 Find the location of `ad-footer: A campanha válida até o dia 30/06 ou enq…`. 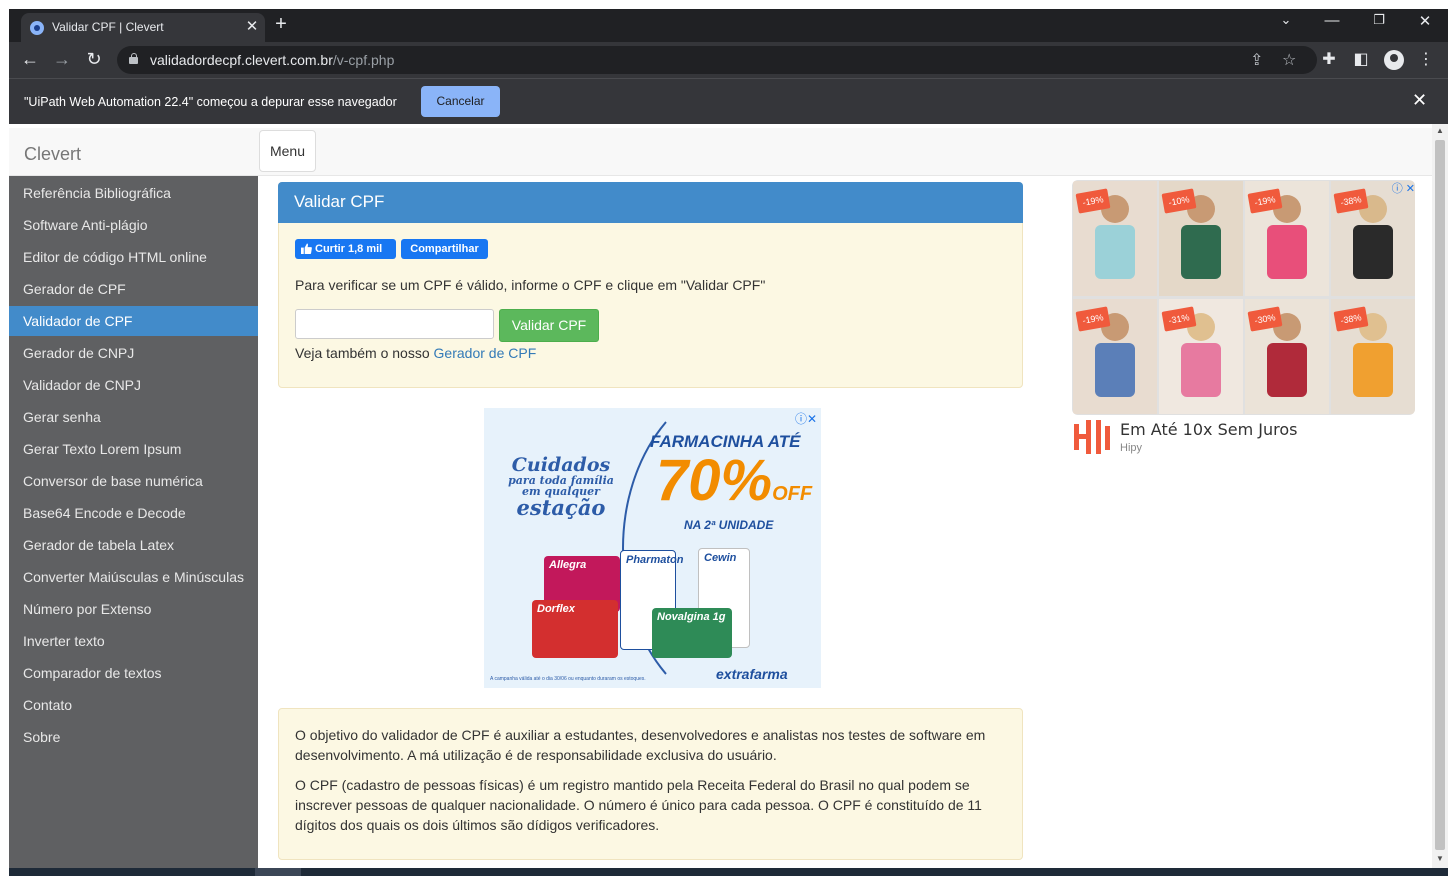

ad-footer: A campanha válida até o dia 30/06 ou enq… is located at coordinates (568, 679).